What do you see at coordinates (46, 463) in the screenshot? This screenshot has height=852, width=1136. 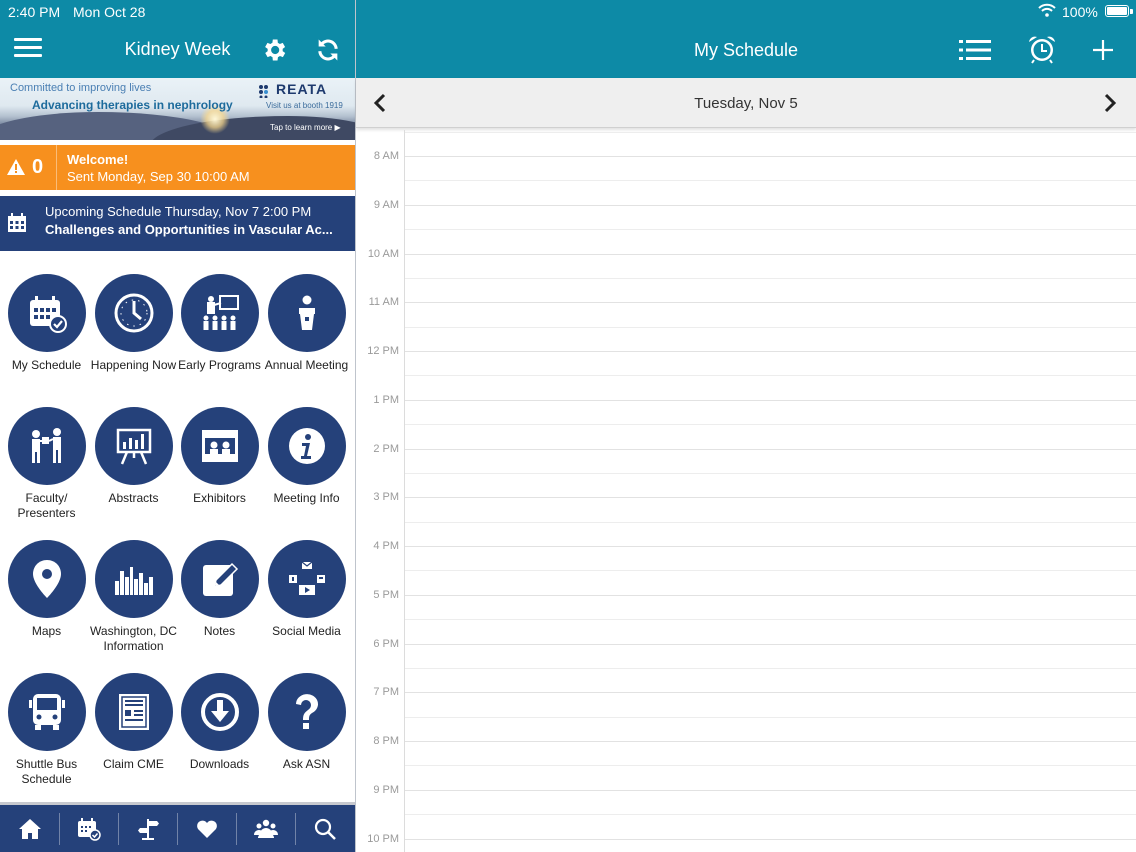 I see `tile-faculty-presenters: Faculty/ Presenters` at bounding box center [46, 463].